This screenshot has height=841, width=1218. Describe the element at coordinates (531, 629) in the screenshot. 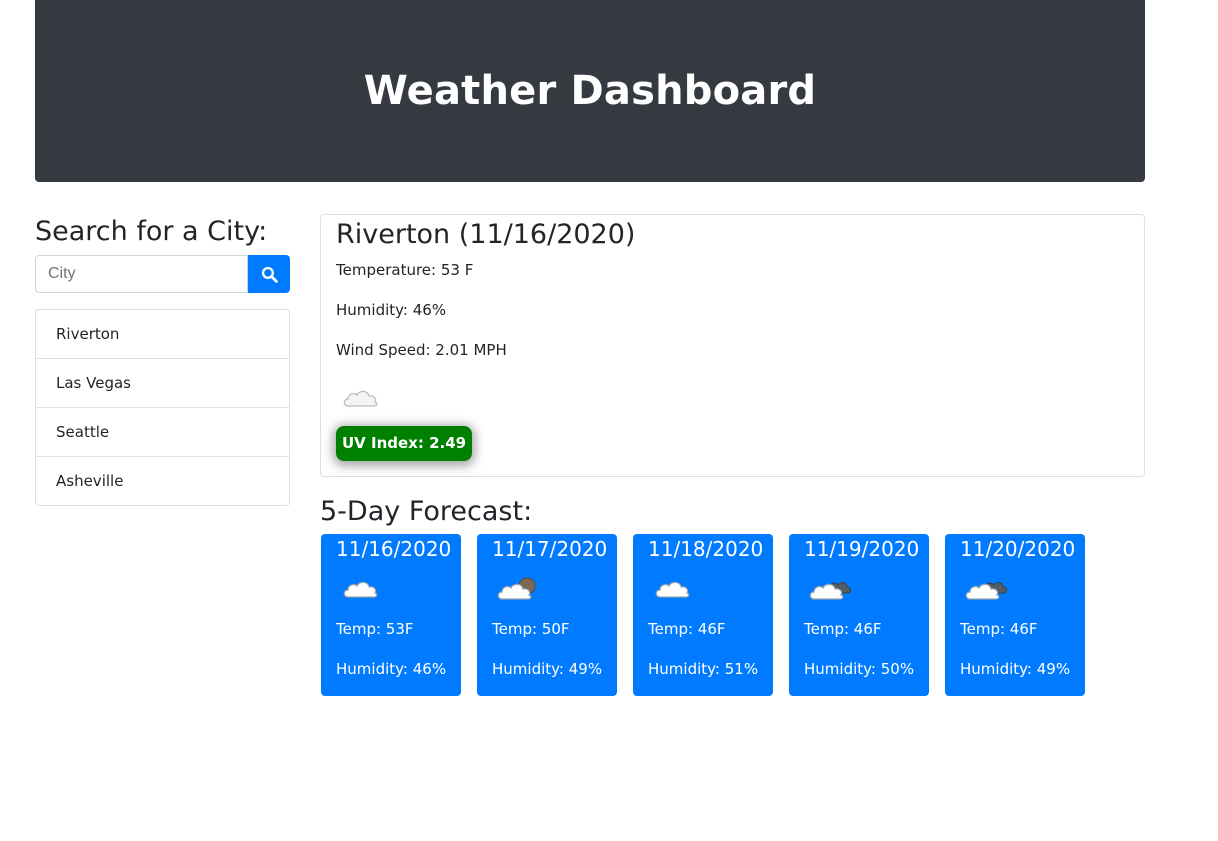

I see `forecast-temp: Temp: 50F` at that location.